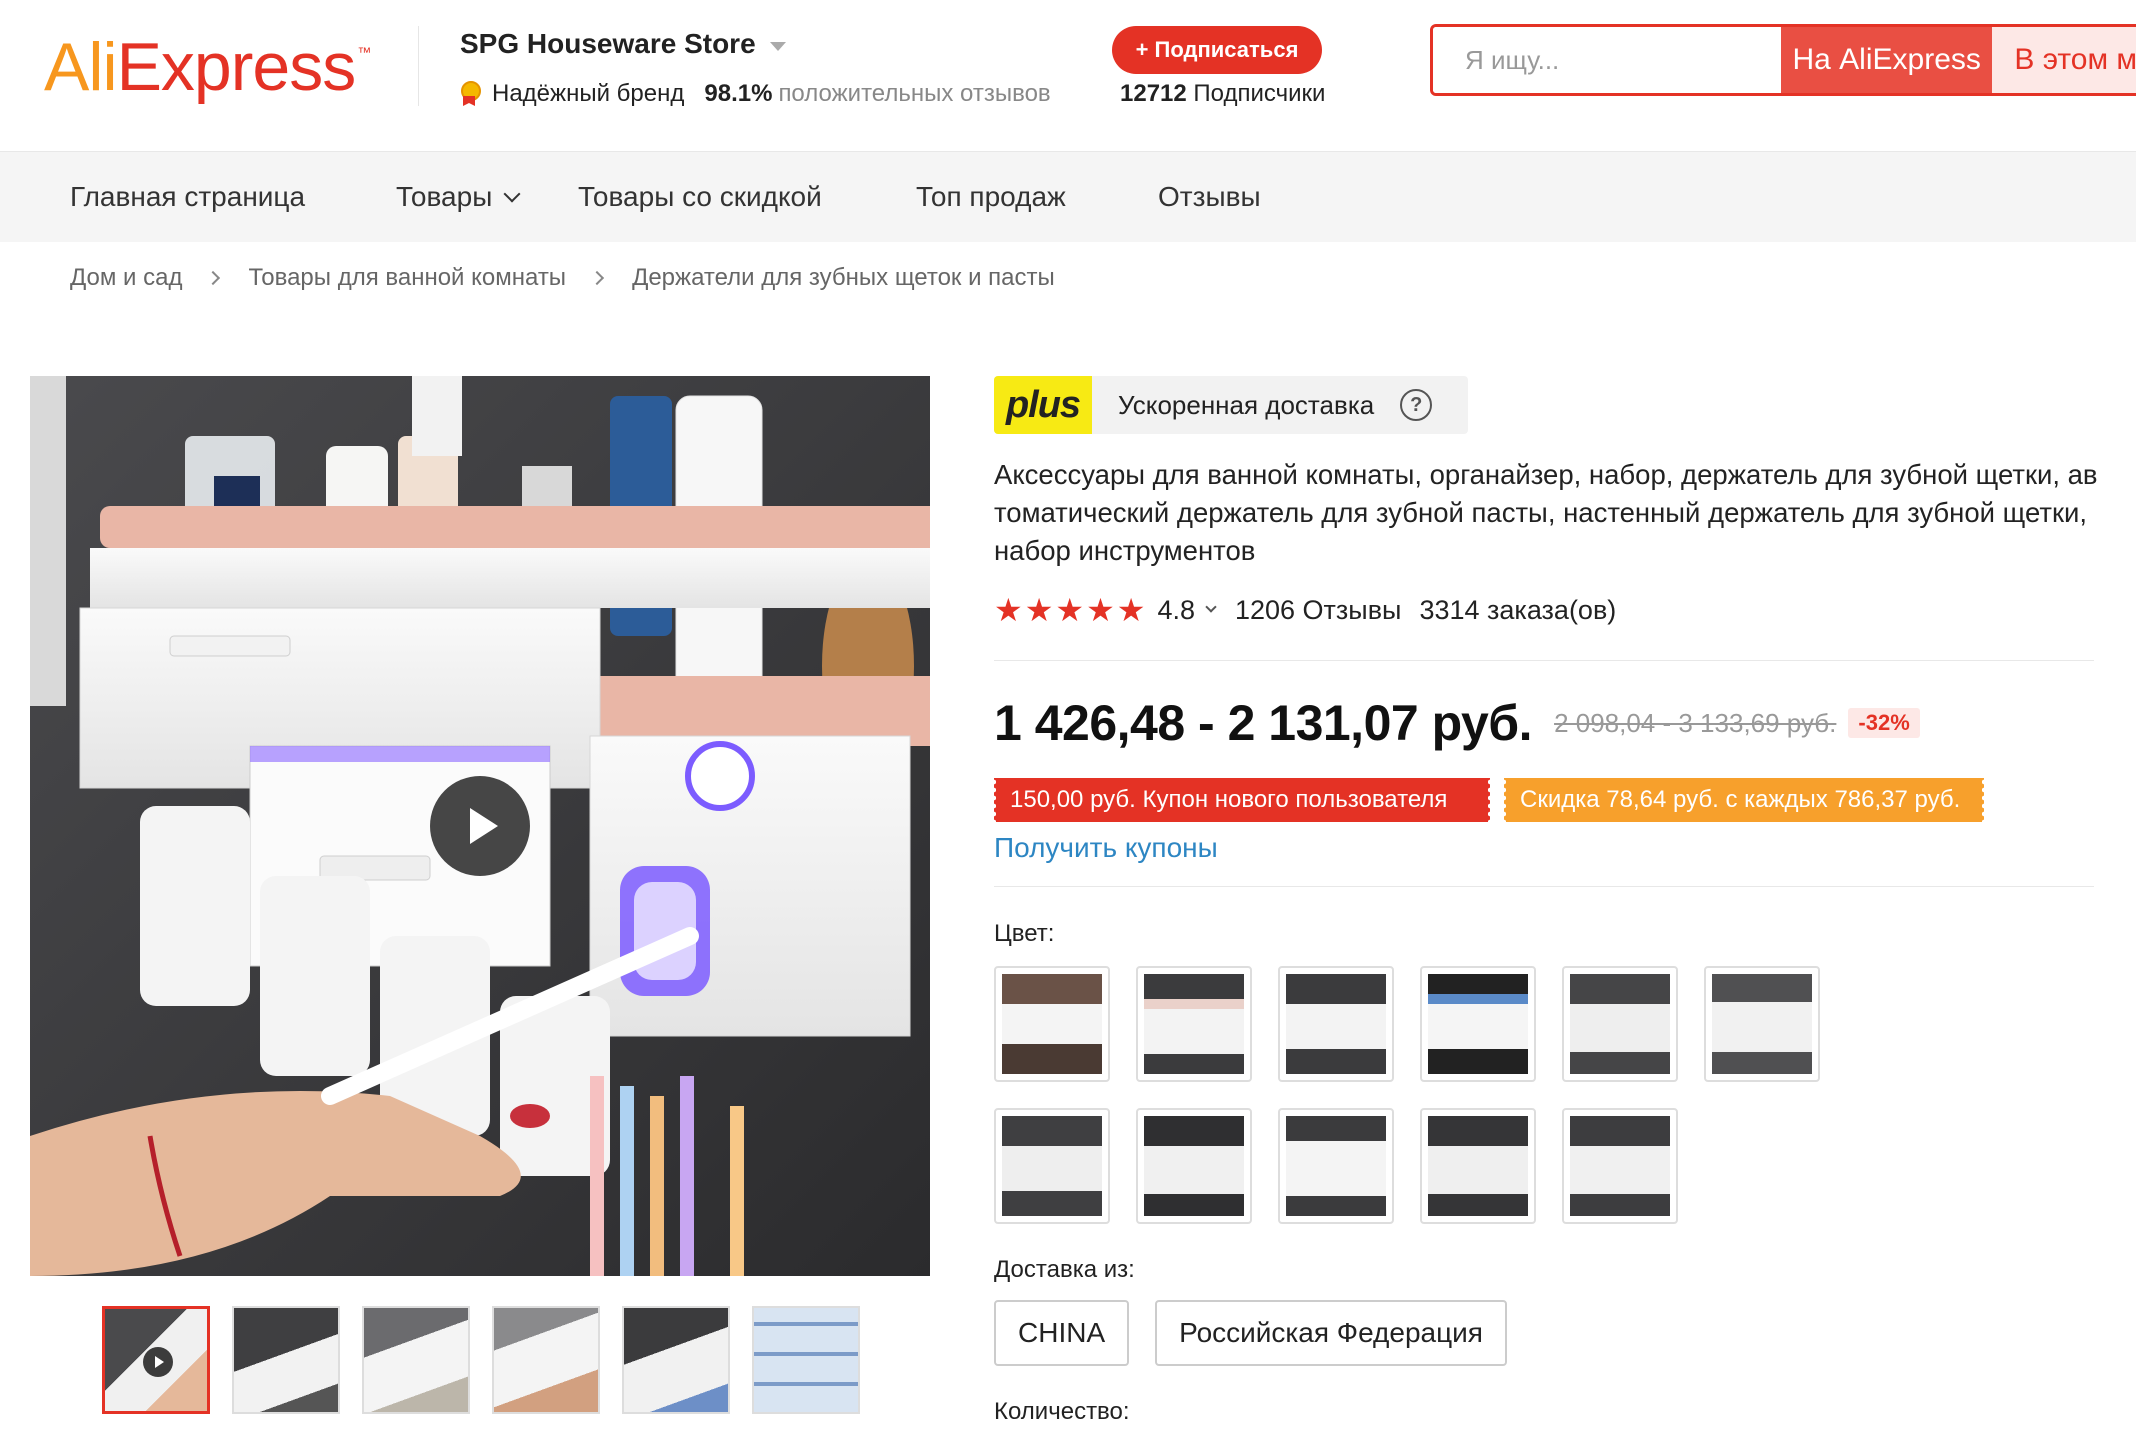 This screenshot has height=1444, width=2136. What do you see at coordinates (1887, 60) in the screenshot?
I see `search-aliexpress-button: На AliExpress` at bounding box center [1887, 60].